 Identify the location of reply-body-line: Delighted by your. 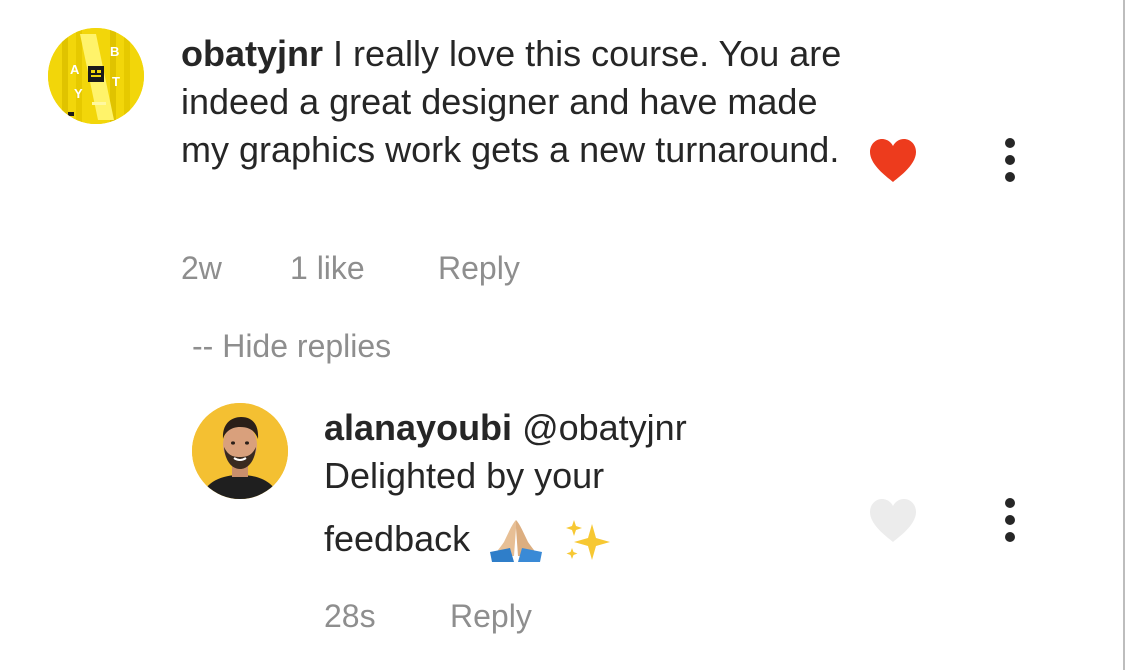
(464, 475).